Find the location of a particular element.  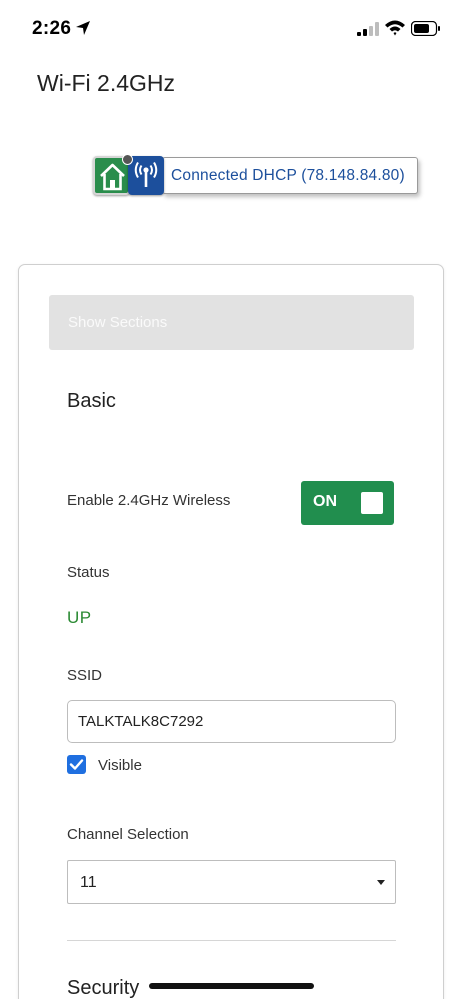

home-icon is located at coordinates (112, 177).